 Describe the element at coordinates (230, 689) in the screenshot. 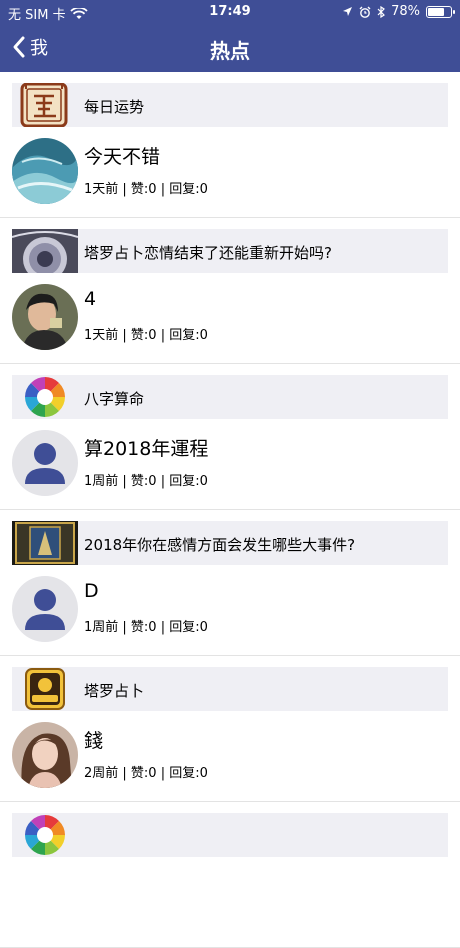

I see `category-tag: 塔罗占卜` at that location.